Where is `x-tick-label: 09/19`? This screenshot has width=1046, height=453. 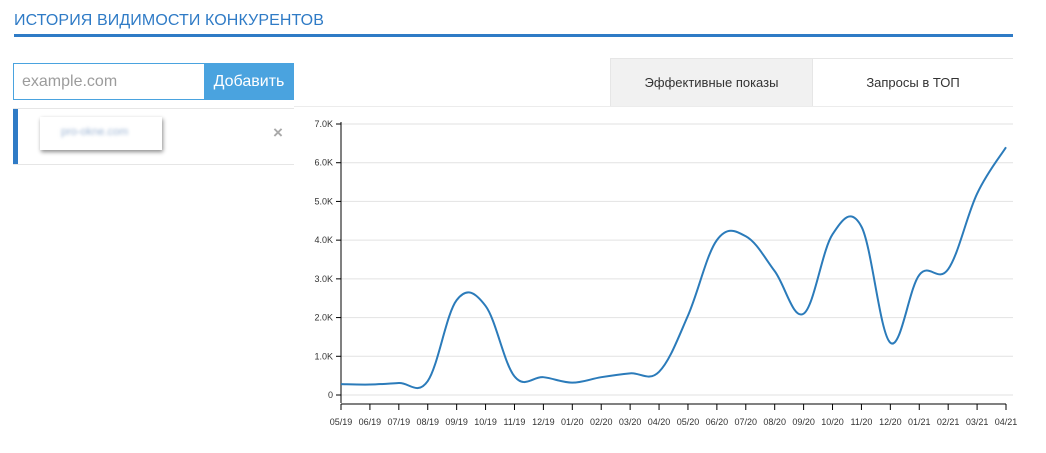 x-tick-label: 09/19 is located at coordinates (456, 422).